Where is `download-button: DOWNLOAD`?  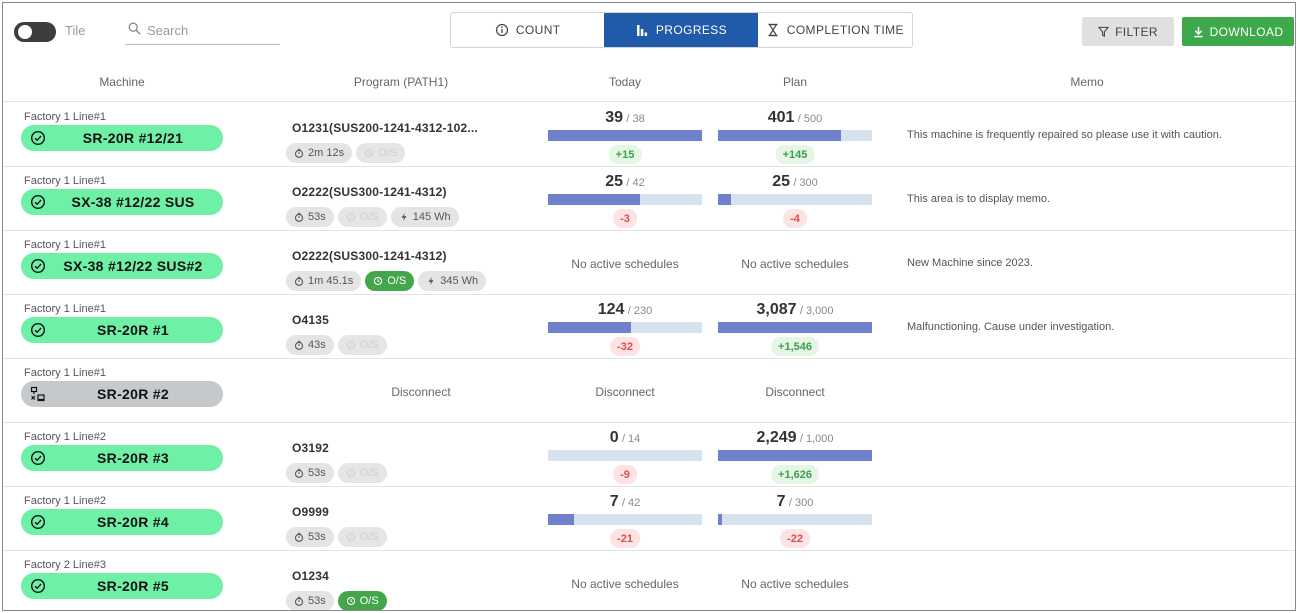
download-button: DOWNLOAD is located at coordinates (1238, 31).